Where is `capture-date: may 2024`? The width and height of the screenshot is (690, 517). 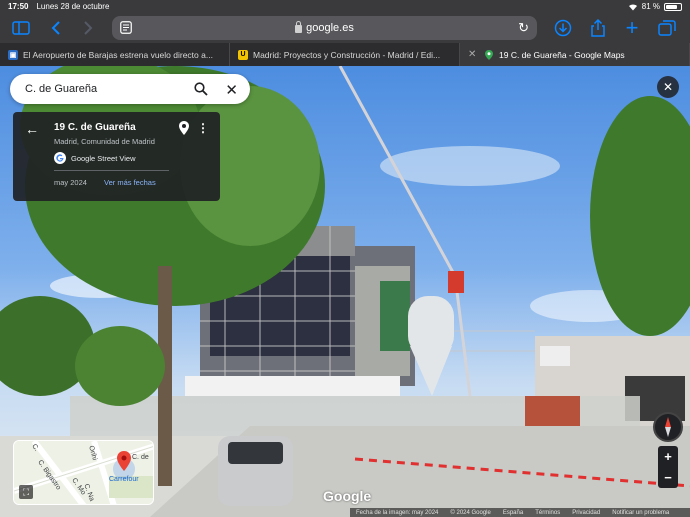
capture-date: may 2024 is located at coordinates (70, 182).